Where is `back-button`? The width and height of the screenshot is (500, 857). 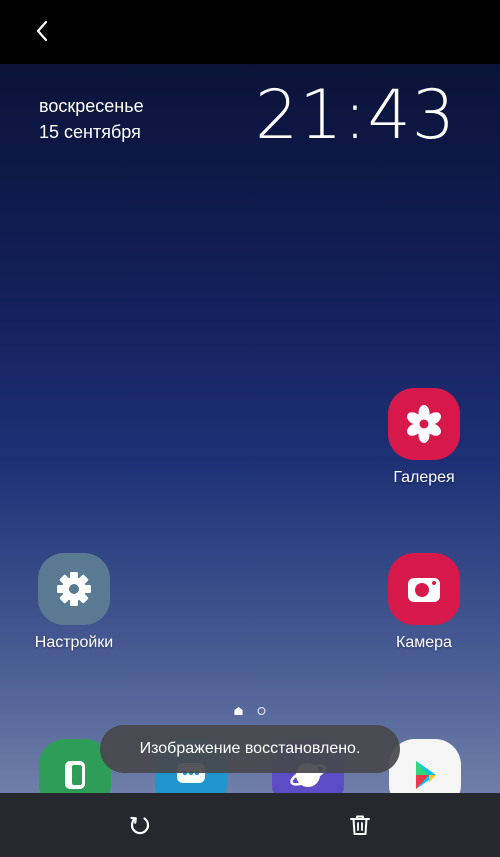 back-button is located at coordinates (42, 31).